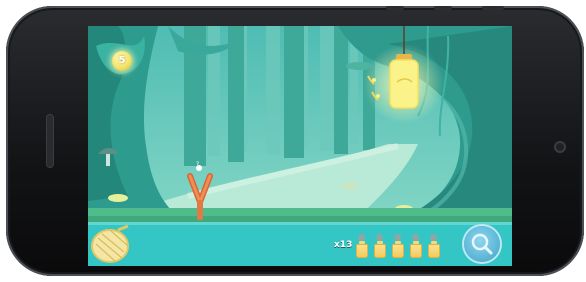 The image size is (586, 282). What do you see at coordinates (343, 245) in the screenshot?
I see `ammo-count: x13` at bounding box center [343, 245].